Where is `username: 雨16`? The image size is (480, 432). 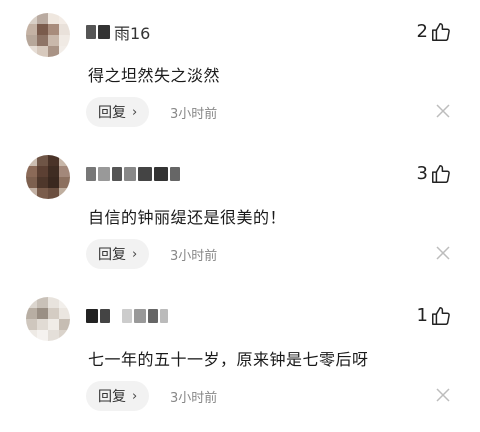 username: 雨16 is located at coordinates (118, 32).